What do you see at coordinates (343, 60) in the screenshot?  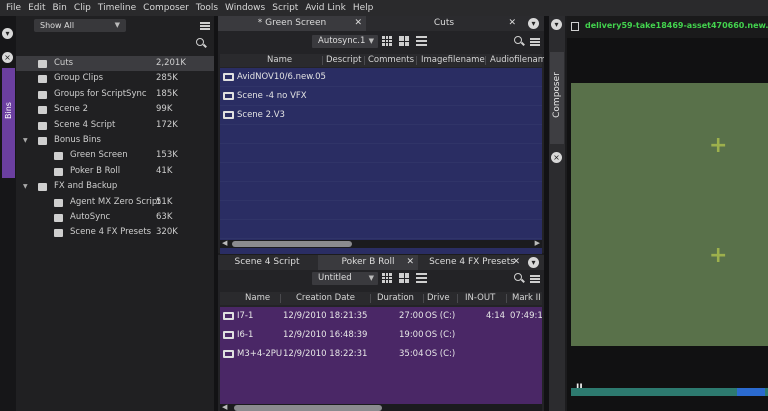 I see `column-descript: Descript` at bounding box center [343, 60].